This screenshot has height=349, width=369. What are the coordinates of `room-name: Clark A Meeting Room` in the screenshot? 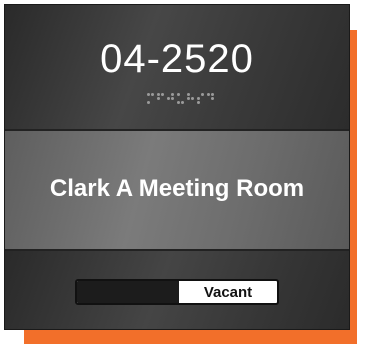 It's located at (177, 188).